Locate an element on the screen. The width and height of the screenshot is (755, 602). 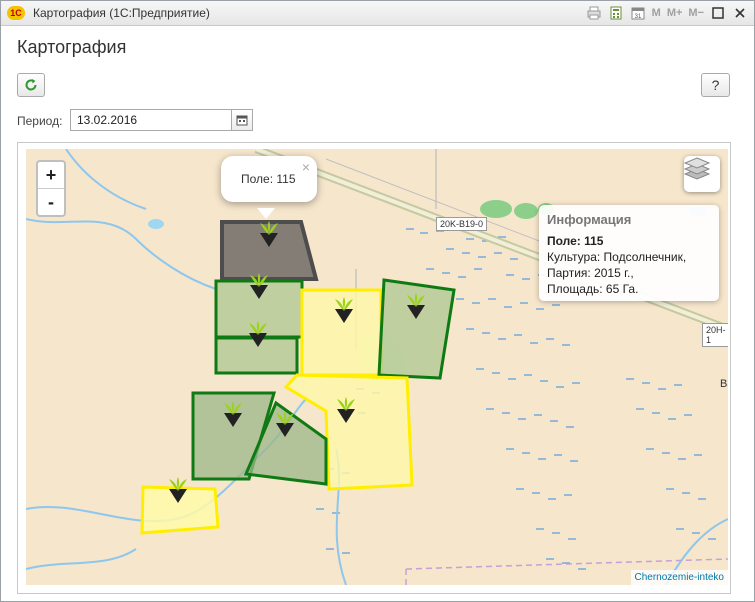
window-title: Картография (1С:Предприятие) is located at coordinates (121, 13).